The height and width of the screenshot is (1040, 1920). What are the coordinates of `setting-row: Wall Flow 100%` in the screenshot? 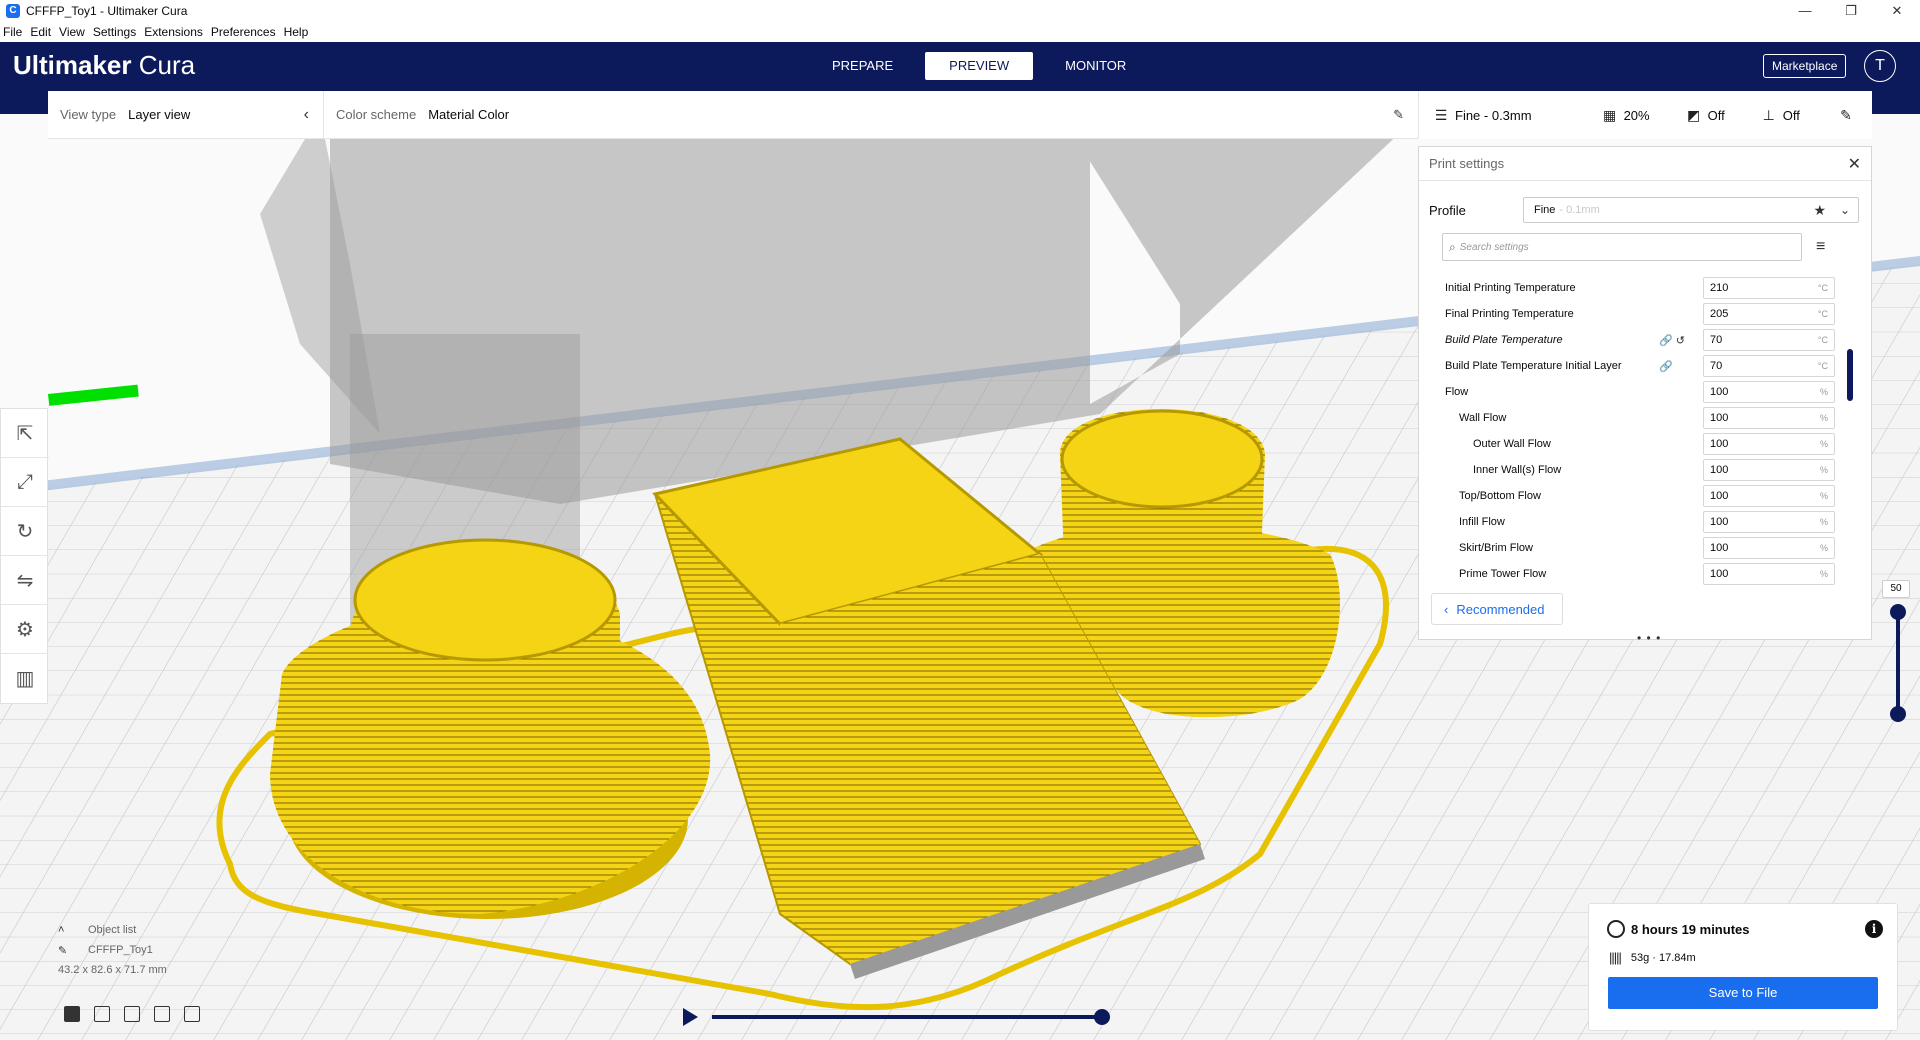 It's located at (1629, 418).